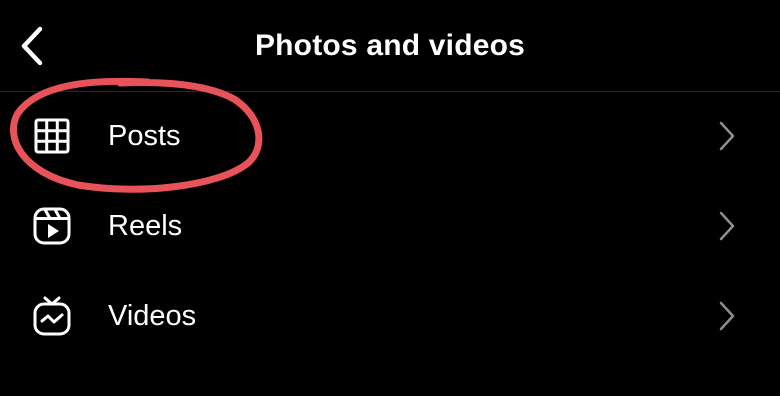 The height and width of the screenshot is (396, 780). What do you see at coordinates (152, 316) in the screenshot?
I see `menu-item-label: Videos` at bounding box center [152, 316].